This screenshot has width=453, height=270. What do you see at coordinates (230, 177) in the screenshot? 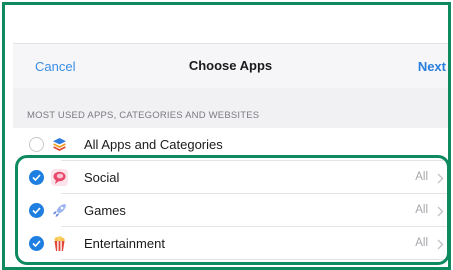
I see `list-item-social: Social All` at bounding box center [230, 177].